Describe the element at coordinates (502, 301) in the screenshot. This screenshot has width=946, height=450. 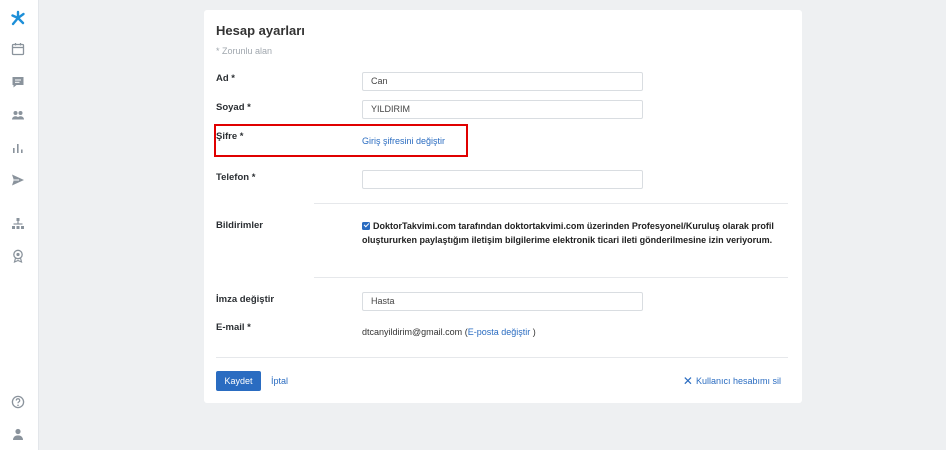
I see `signature-field: Hasta` at that location.